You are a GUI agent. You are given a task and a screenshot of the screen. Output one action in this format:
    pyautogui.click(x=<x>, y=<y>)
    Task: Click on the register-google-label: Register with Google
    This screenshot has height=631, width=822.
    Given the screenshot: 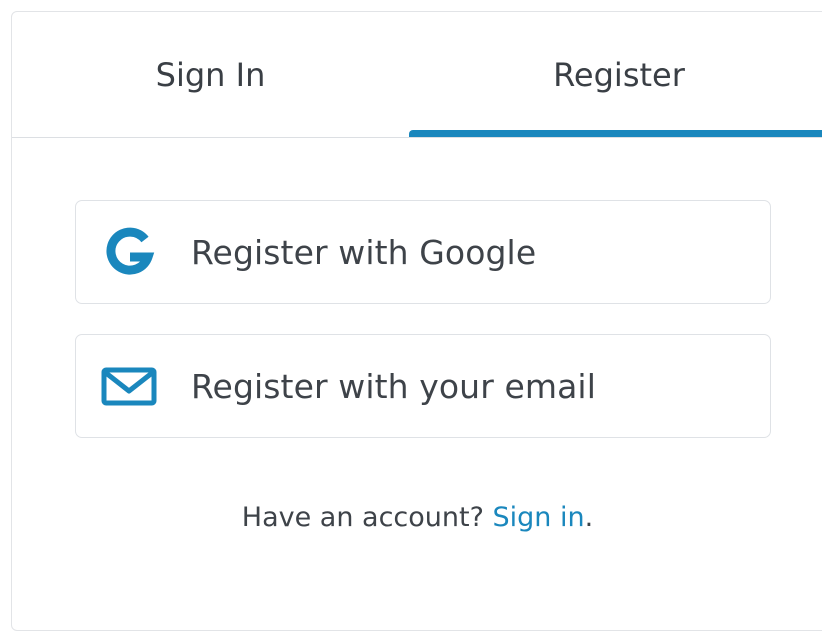 What is the action you would take?
    pyautogui.click(x=364, y=252)
    